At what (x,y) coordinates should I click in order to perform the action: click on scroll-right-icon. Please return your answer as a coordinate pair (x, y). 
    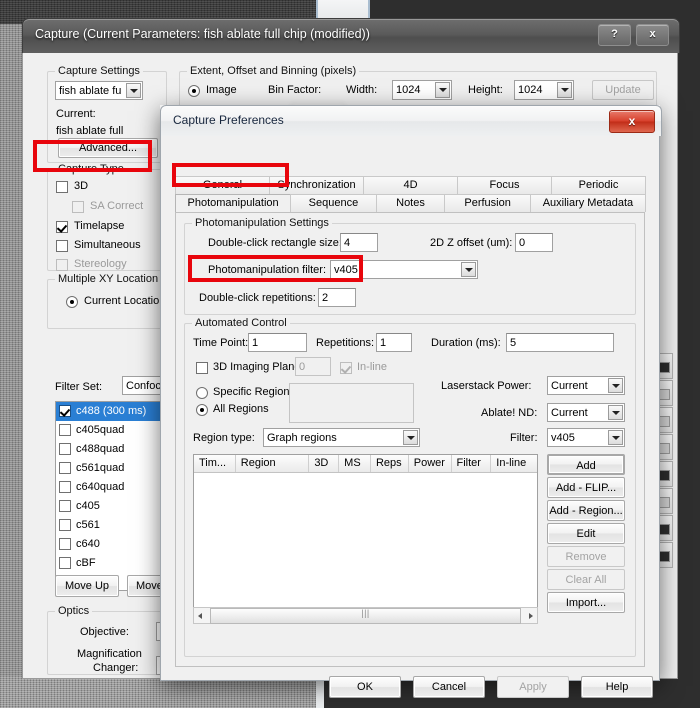
    Looking at the image, I should click on (529, 615).